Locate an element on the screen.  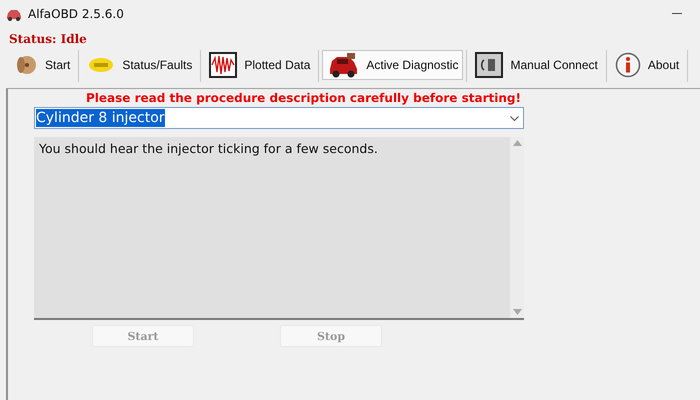
chevron-down-icon is located at coordinates (514, 118).